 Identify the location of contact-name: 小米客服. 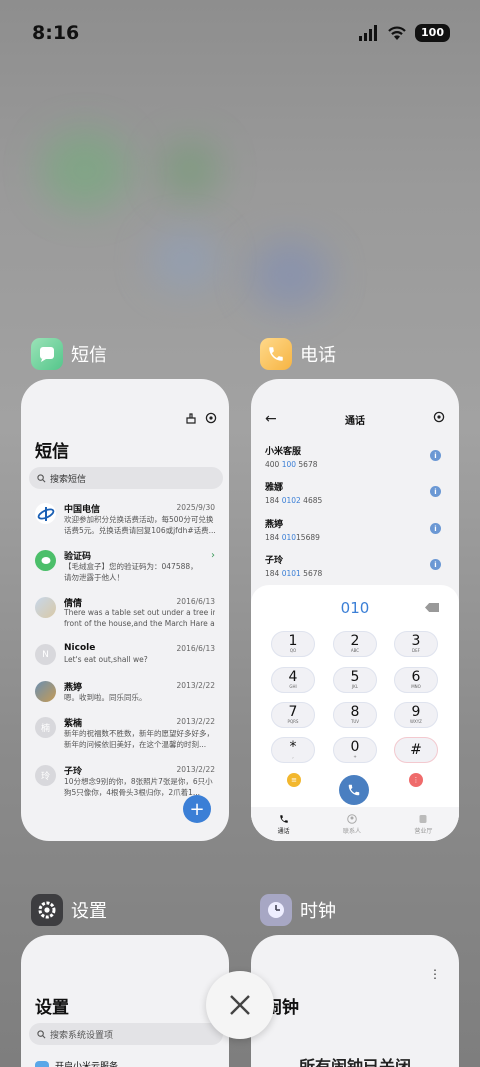
(283, 452).